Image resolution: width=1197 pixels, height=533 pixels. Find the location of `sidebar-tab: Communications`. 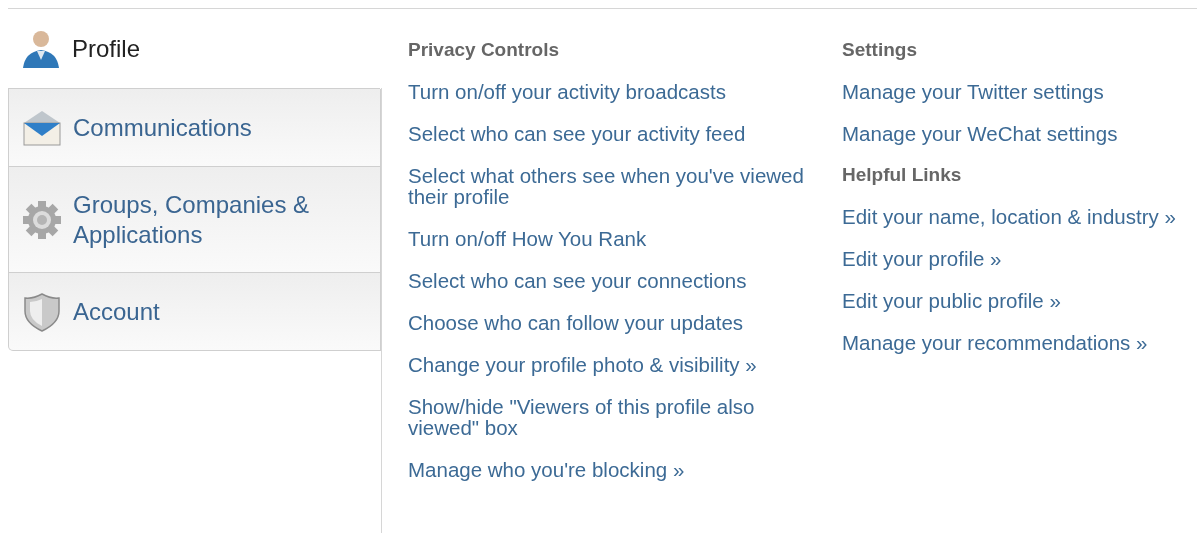

sidebar-tab: Communications is located at coordinates (194, 128).